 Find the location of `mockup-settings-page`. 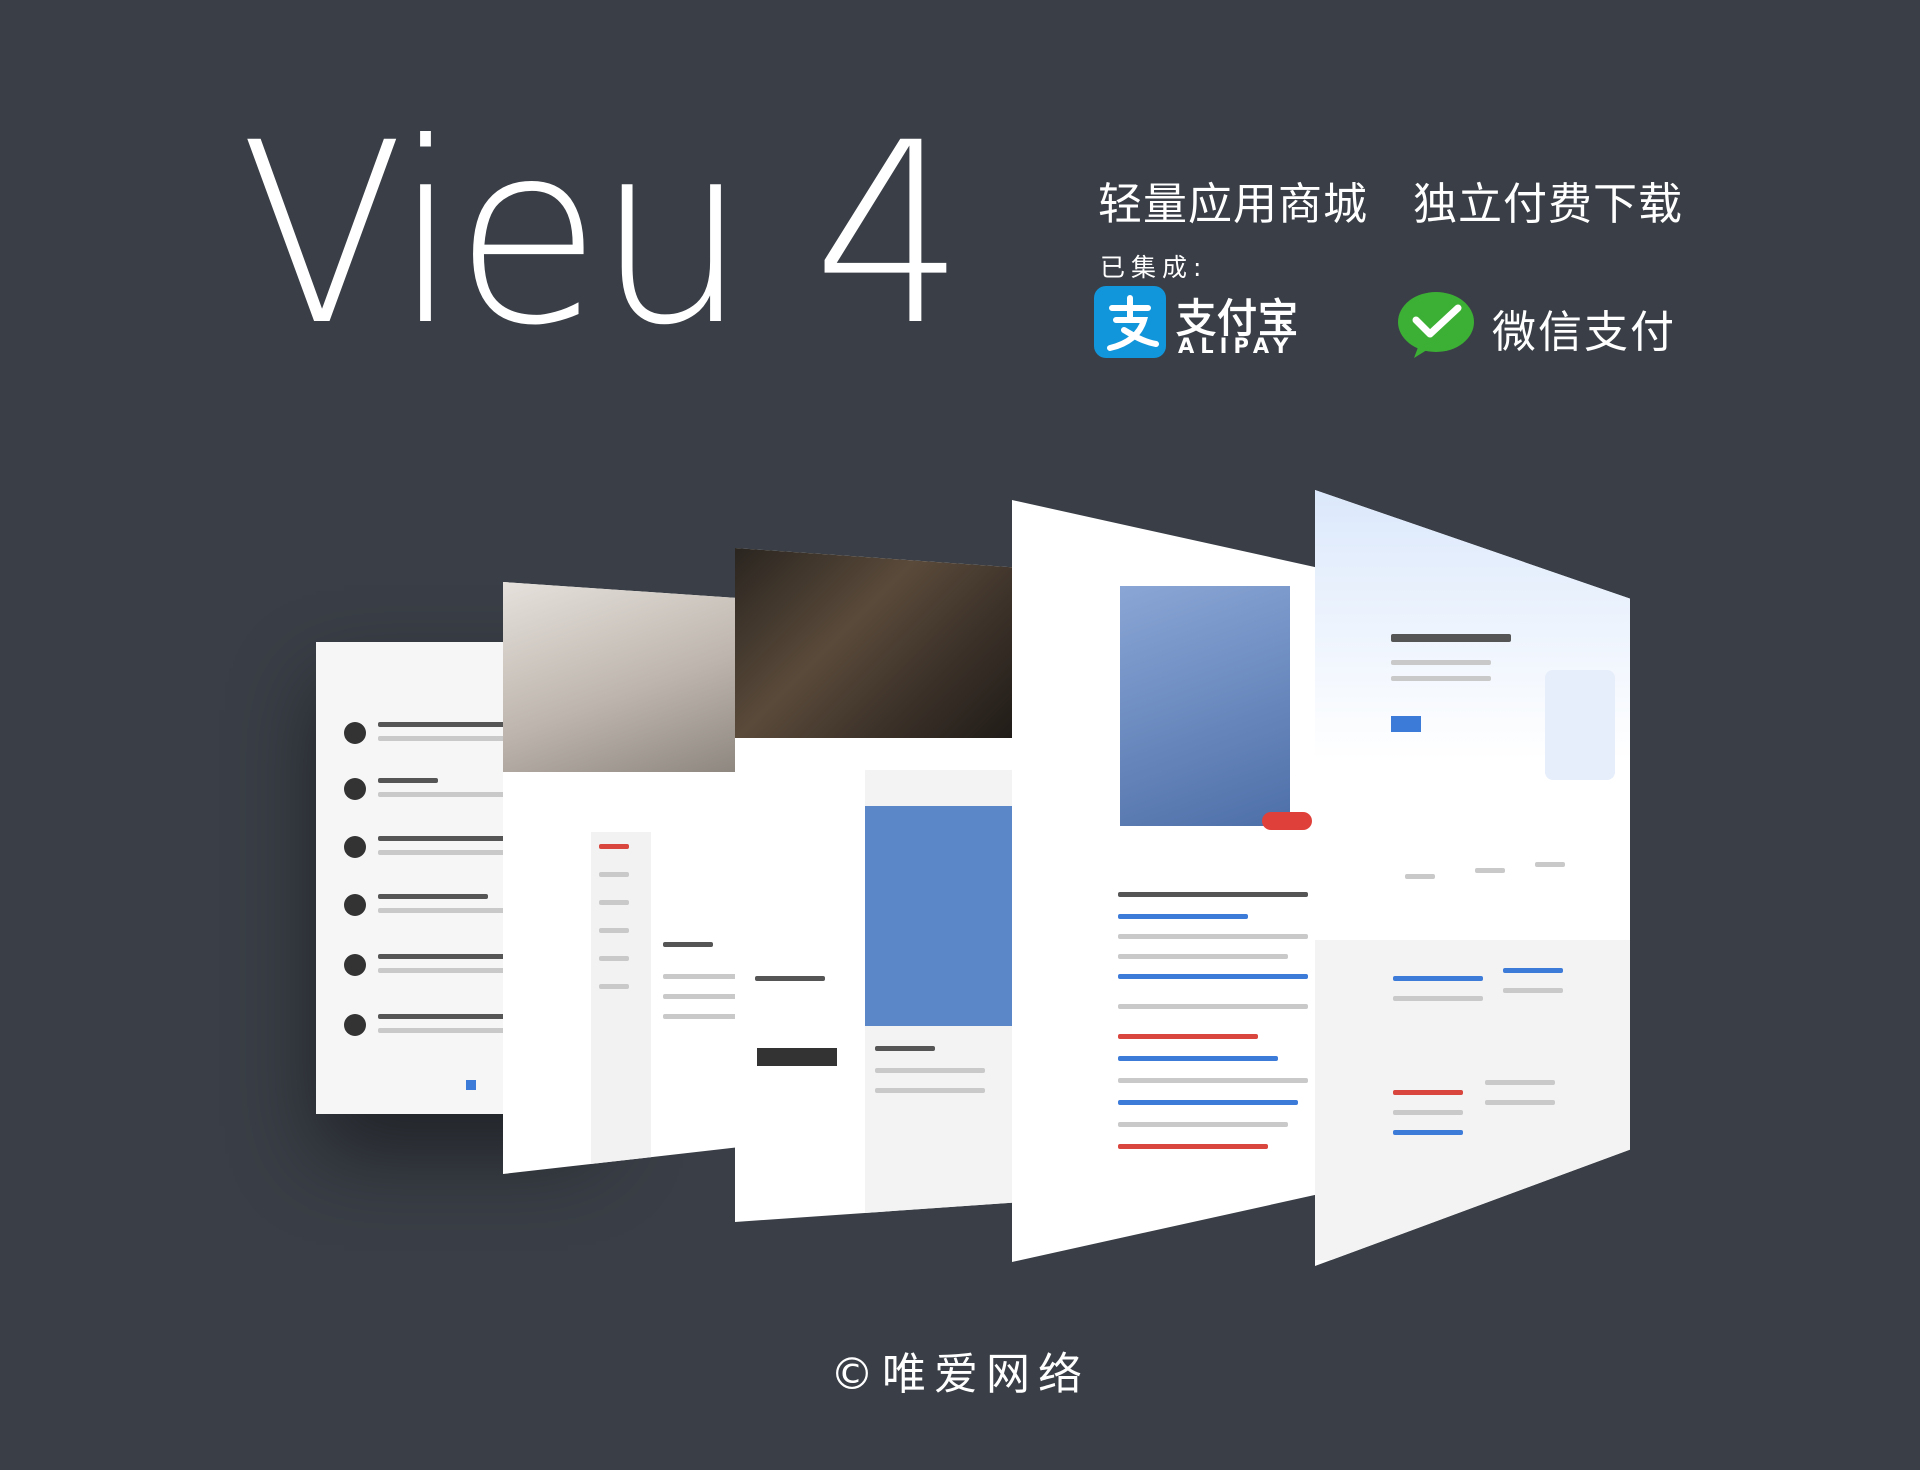

mockup-settings-page is located at coordinates (633, 878).